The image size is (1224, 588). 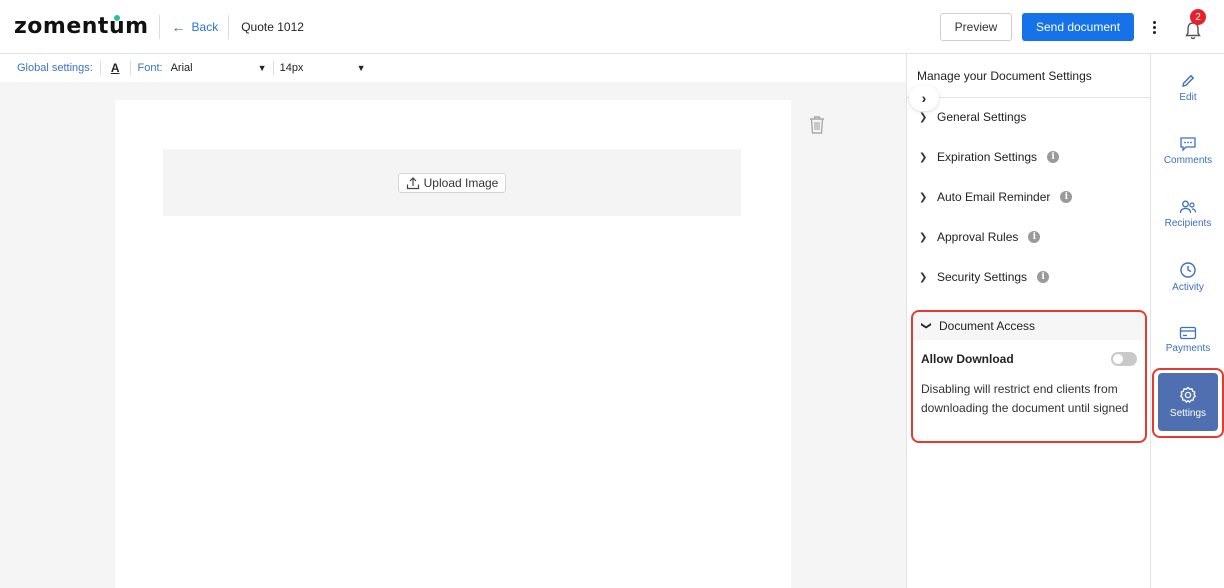 What do you see at coordinates (1188, 160) in the screenshot?
I see `rail-label: Comments` at bounding box center [1188, 160].